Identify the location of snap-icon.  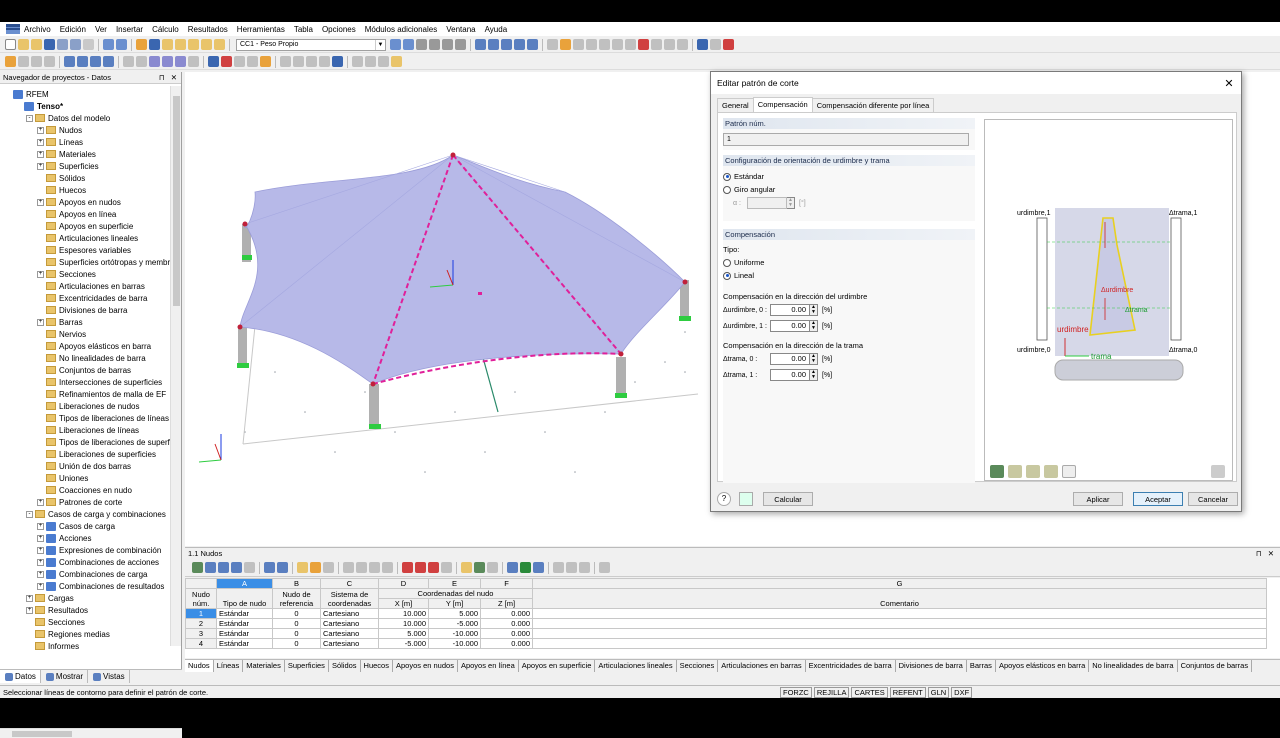
(324, 61).